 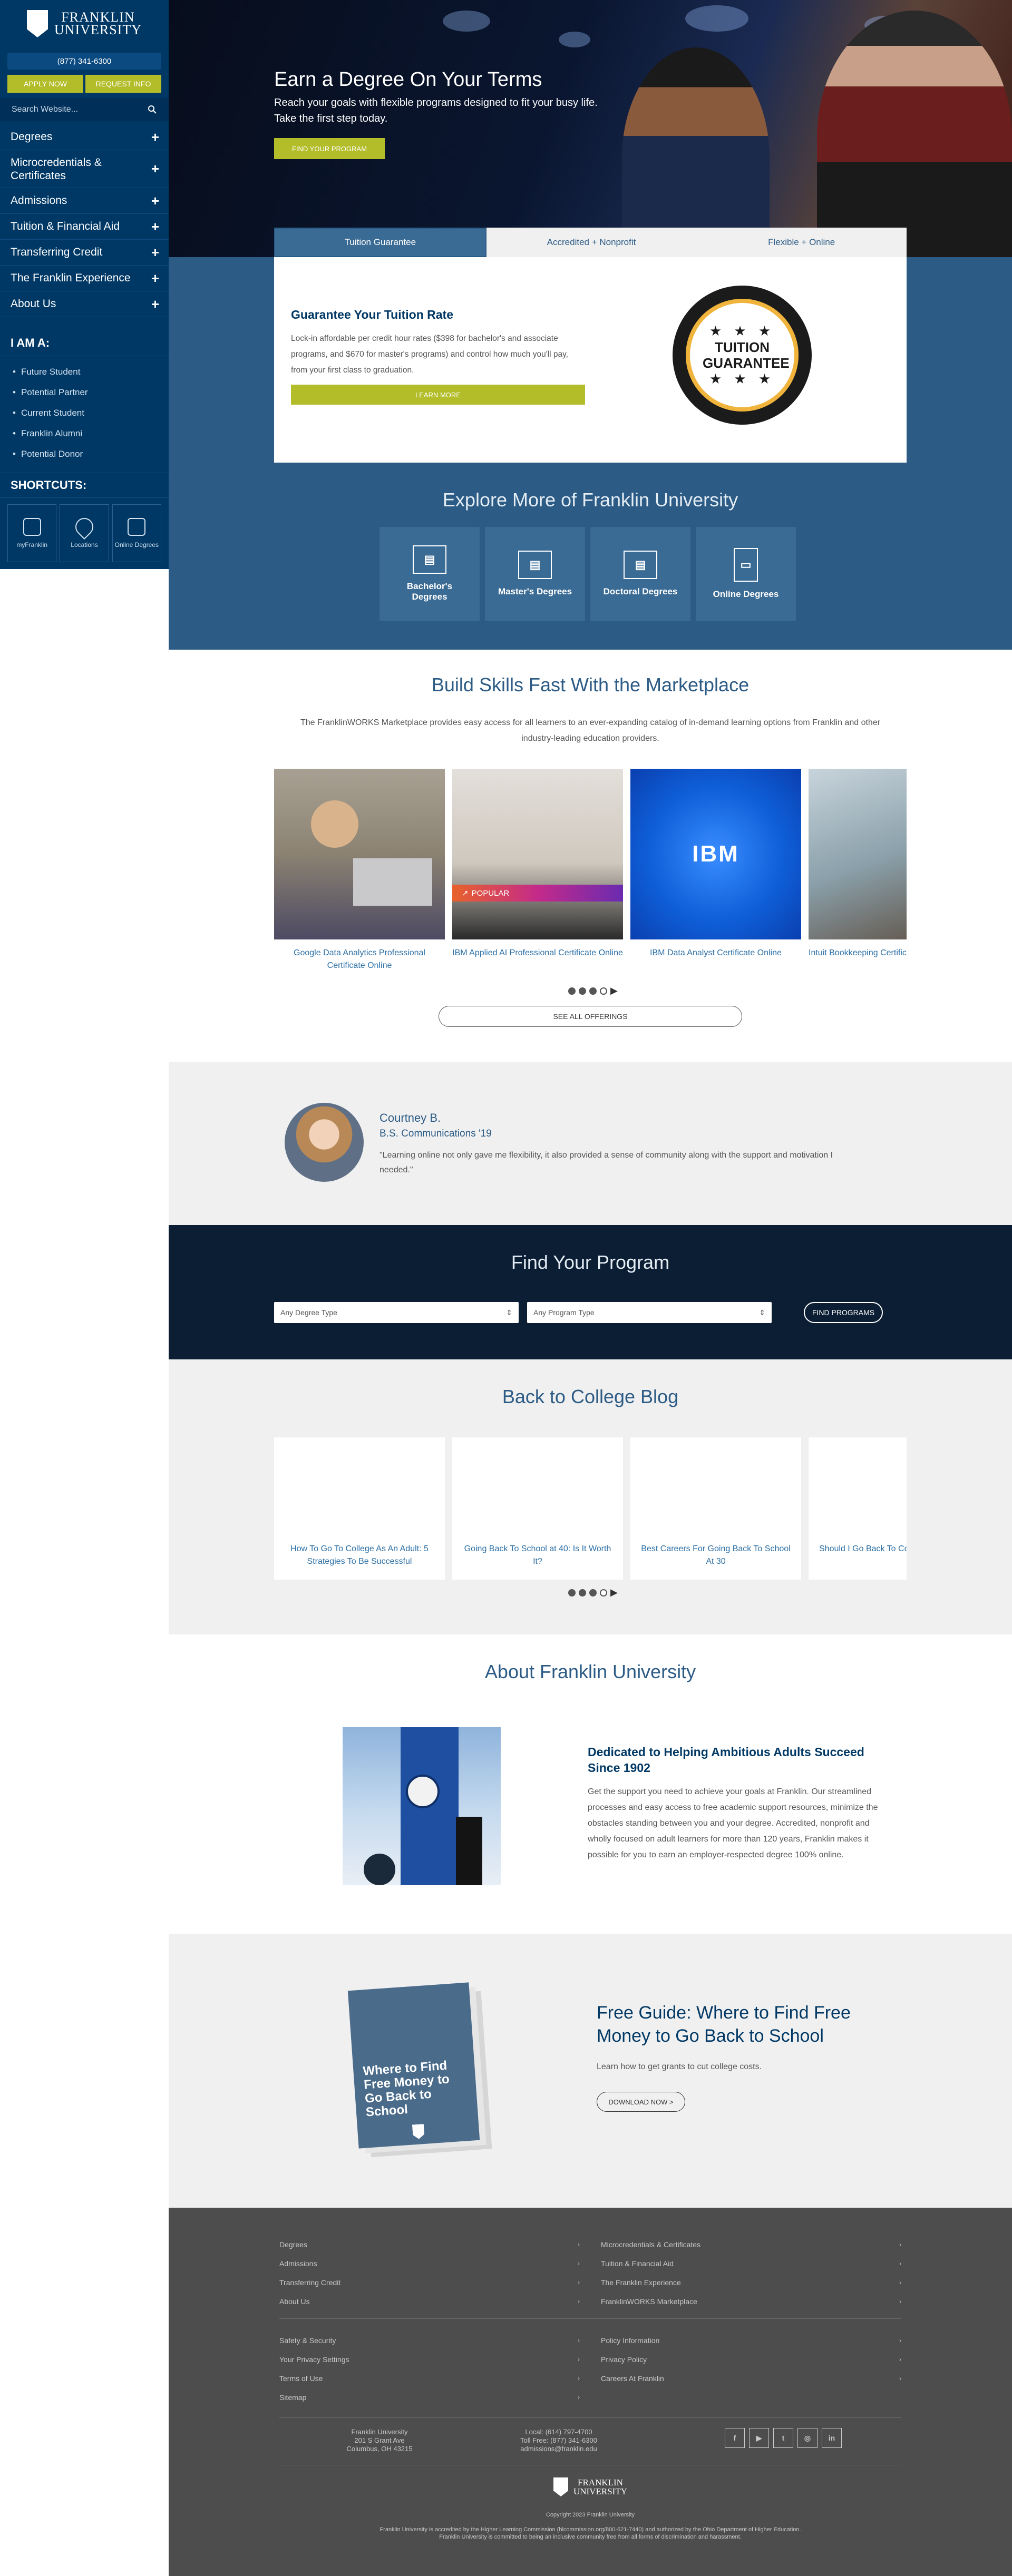 What do you see at coordinates (832, 2438) in the screenshot?
I see `linkedin-icon: in` at bounding box center [832, 2438].